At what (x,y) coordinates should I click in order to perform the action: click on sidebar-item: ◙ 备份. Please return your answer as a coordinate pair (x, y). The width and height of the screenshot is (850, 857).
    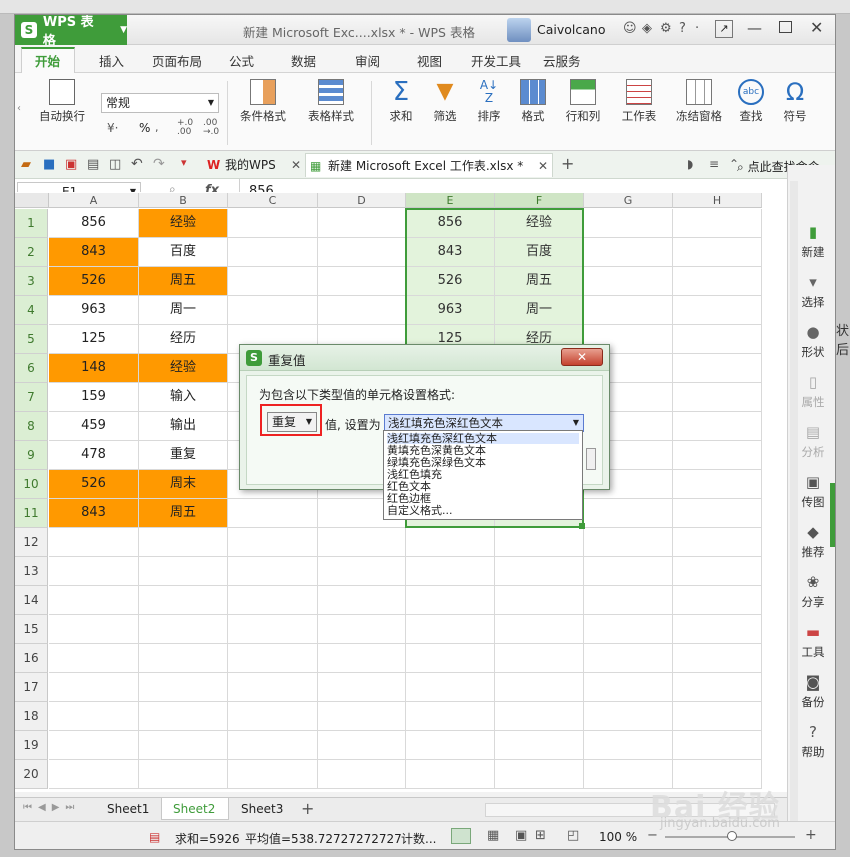
    Looking at the image, I should click on (811, 691).